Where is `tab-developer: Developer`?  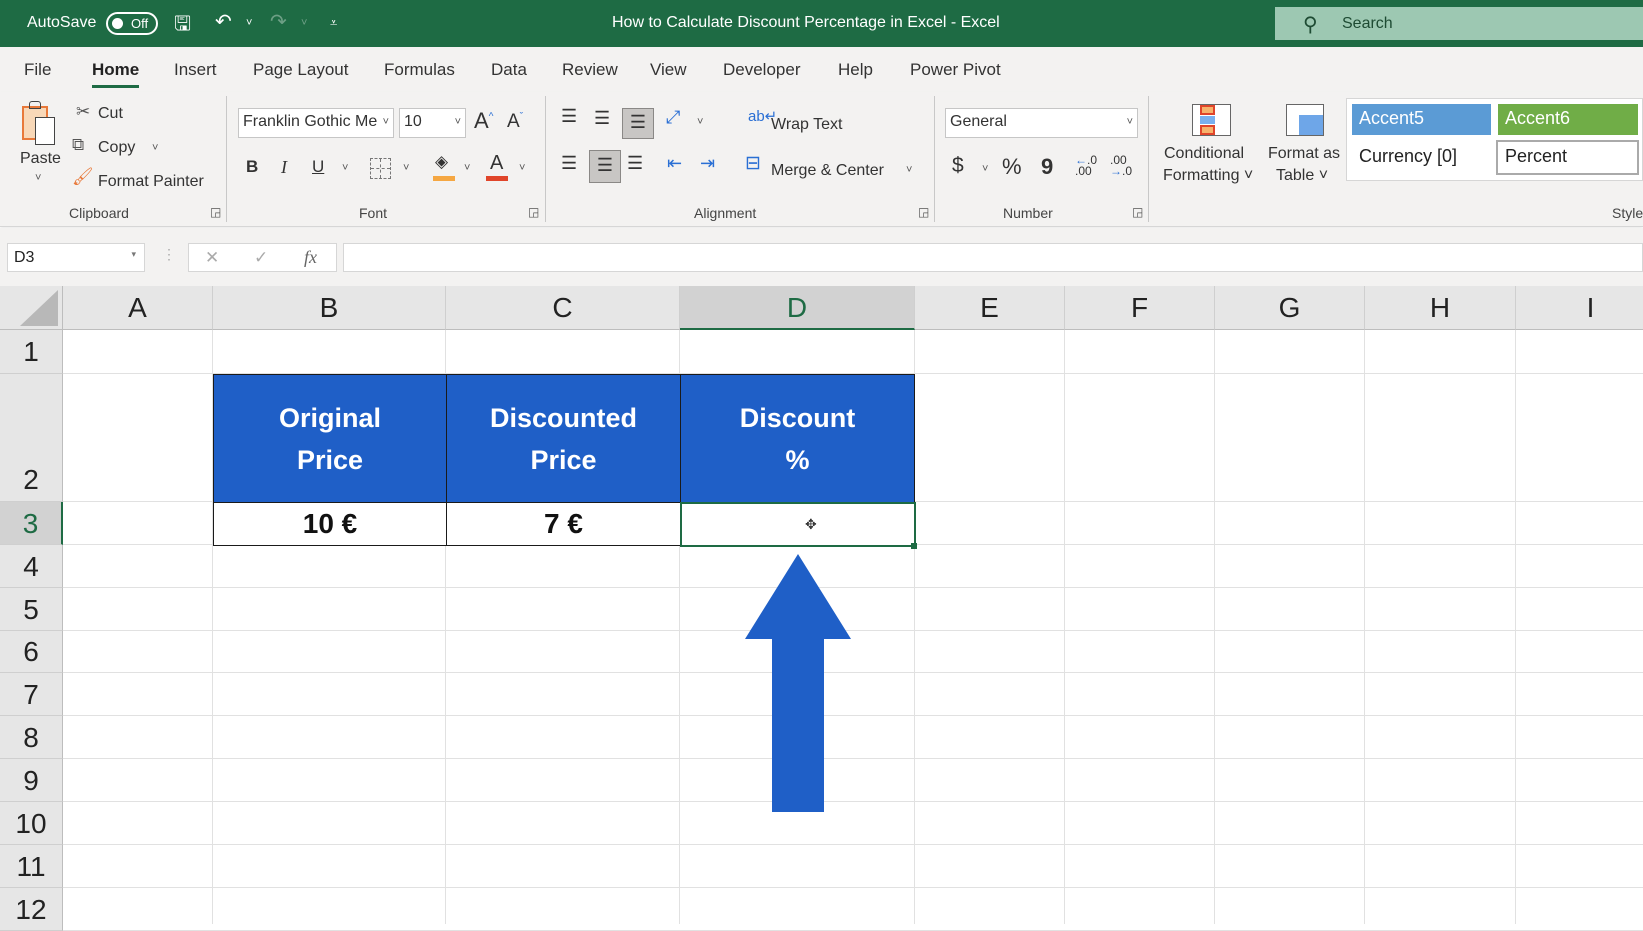 tab-developer: Developer is located at coordinates (762, 70).